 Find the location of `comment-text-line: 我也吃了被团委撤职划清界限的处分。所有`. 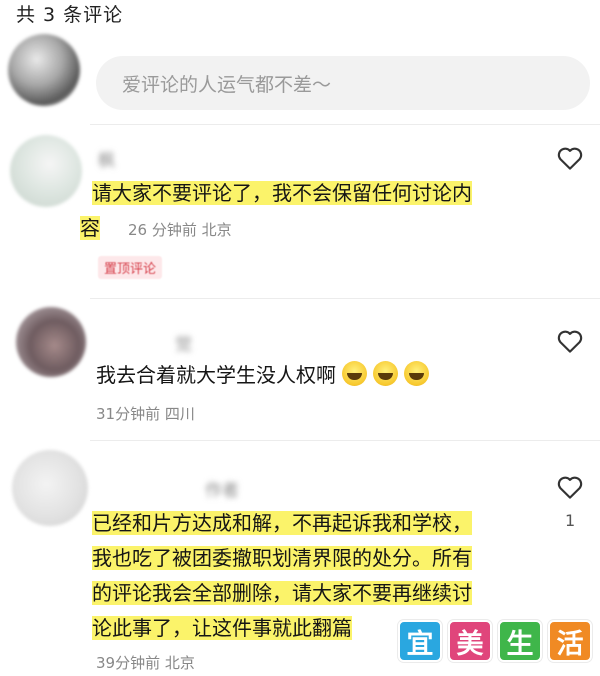

comment-text-line: 我也吃了被团委撤职划清界限的处分。所有 is located at coordinates (282, 558).